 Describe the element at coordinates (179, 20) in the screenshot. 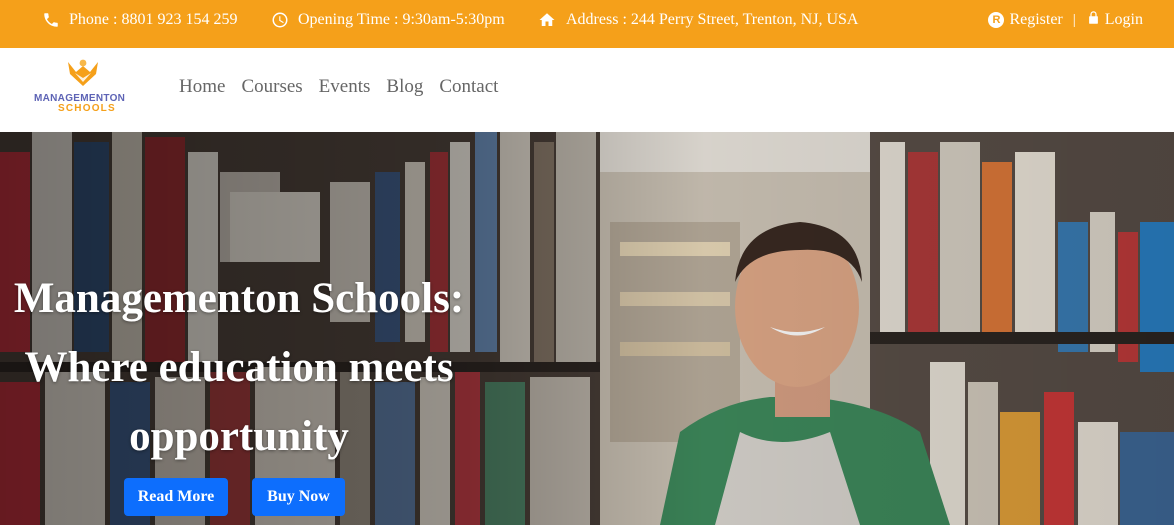

I see `phone-value: 8801 923 154 259` at that location.